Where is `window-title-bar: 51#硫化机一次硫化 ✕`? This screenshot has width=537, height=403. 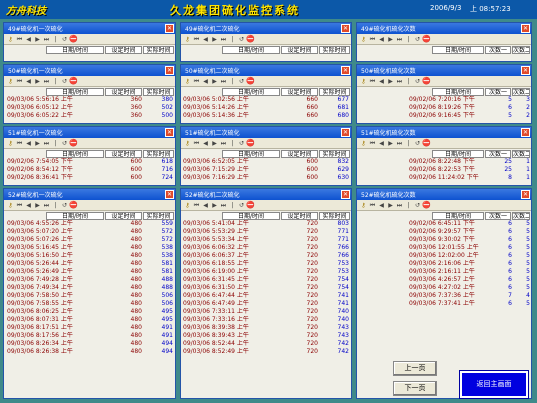 window-title-bar: 51#硫化机一次硫化 ✕ is located at coordinates (89, 132).